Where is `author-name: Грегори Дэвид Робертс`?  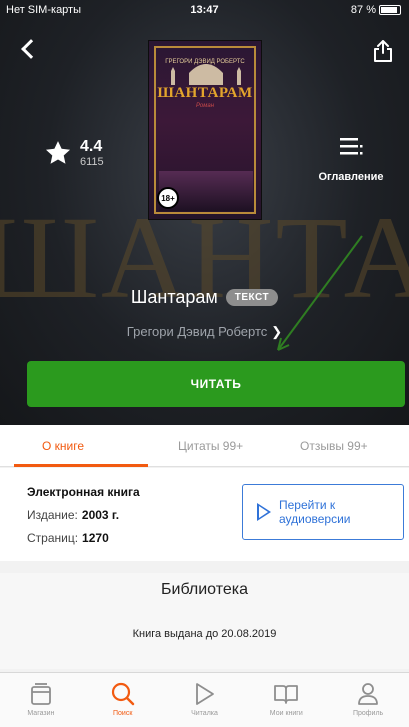
author-name: Грегори Дэвид Робертс is located at coordinates (197, 331).